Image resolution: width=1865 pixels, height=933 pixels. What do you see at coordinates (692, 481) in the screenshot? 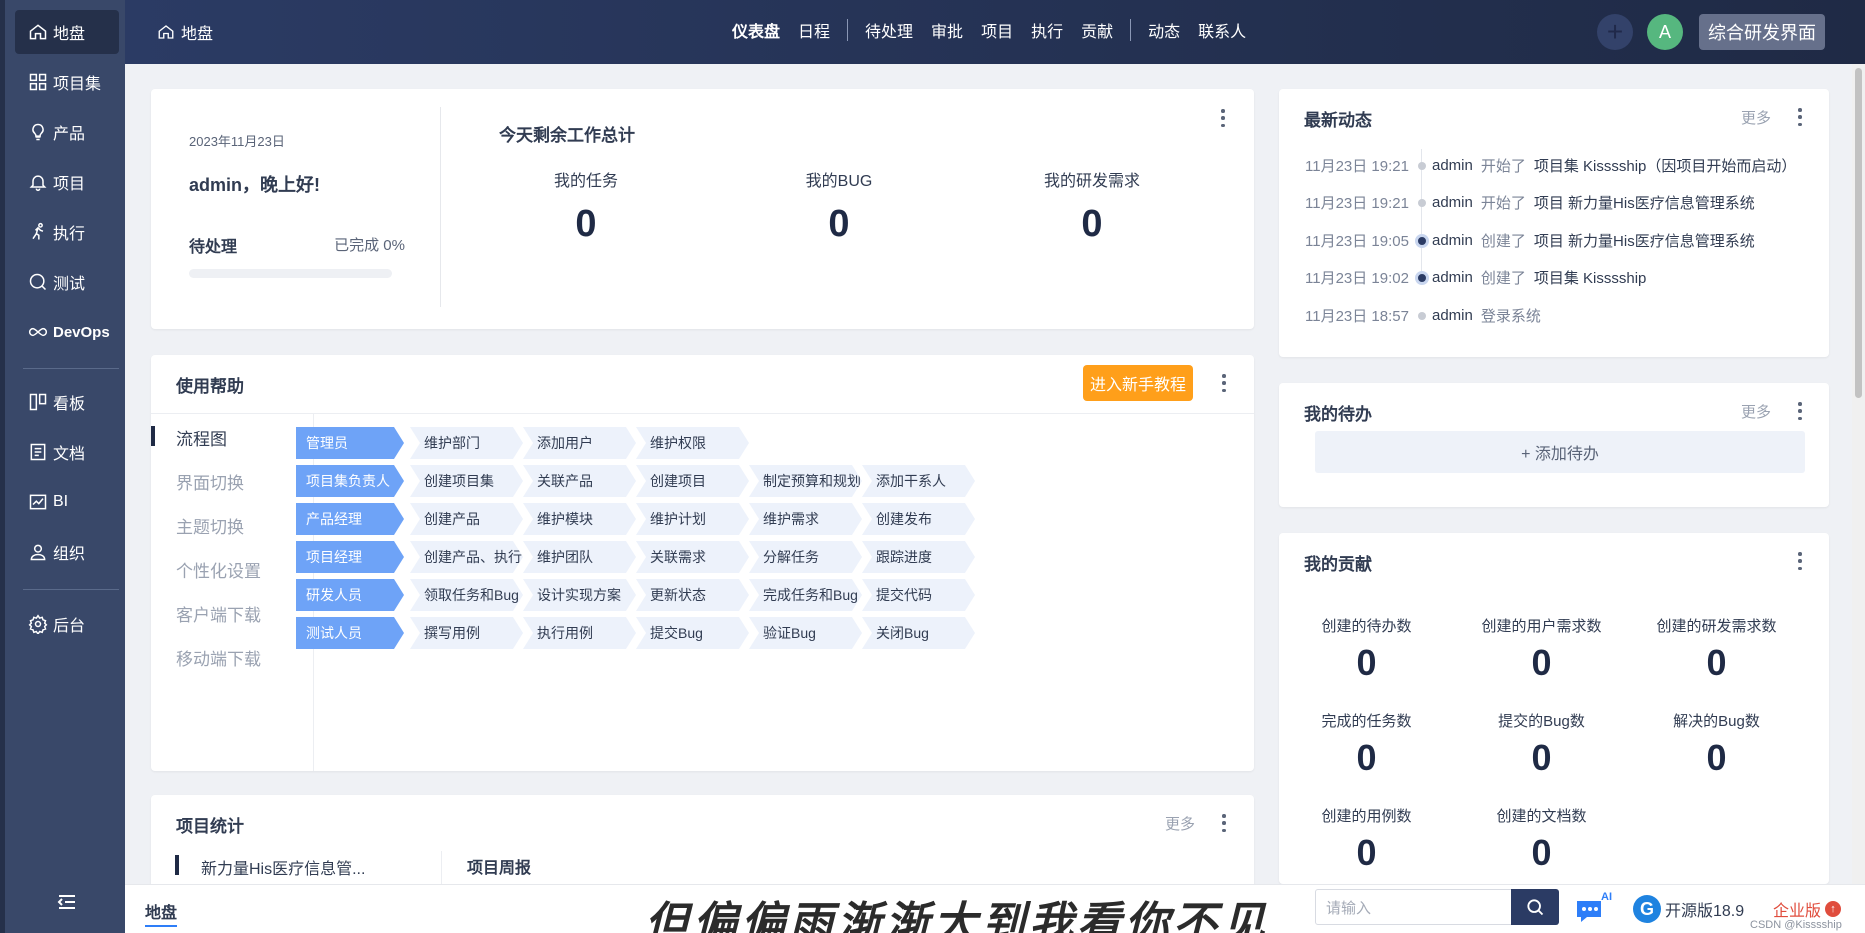
I see `flow-step: 创建项目` at bounding box center [692, 481].